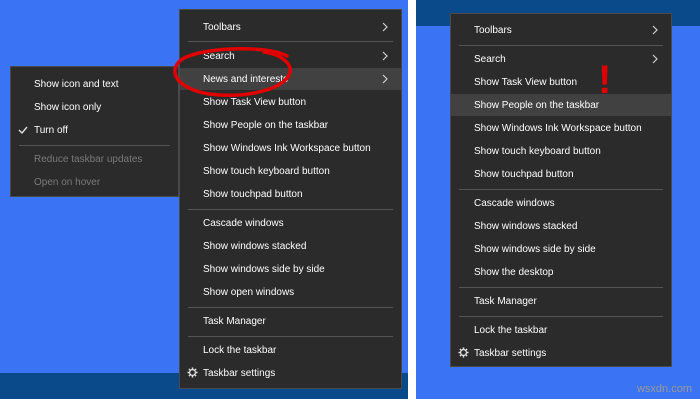 This screenshot has height=399, width=700. I want to click on watermark: wsxdn.com, so click(664, 389).